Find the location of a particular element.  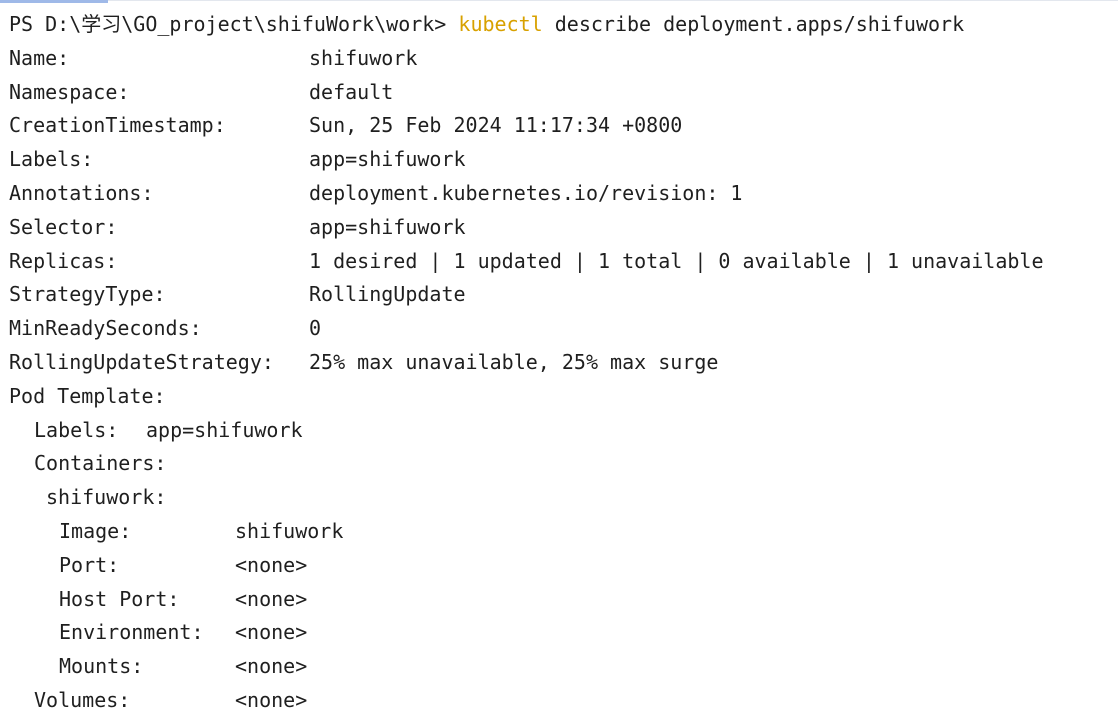

output-line-selector: Selector: app=shifuwork is located at coordinates (559, 228).